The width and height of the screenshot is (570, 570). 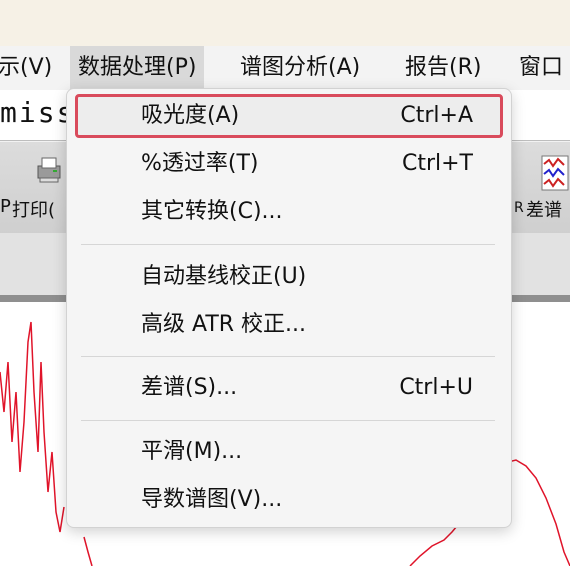 I want to click on toolbar-left-fragment: P, so click(x=5, y=206).